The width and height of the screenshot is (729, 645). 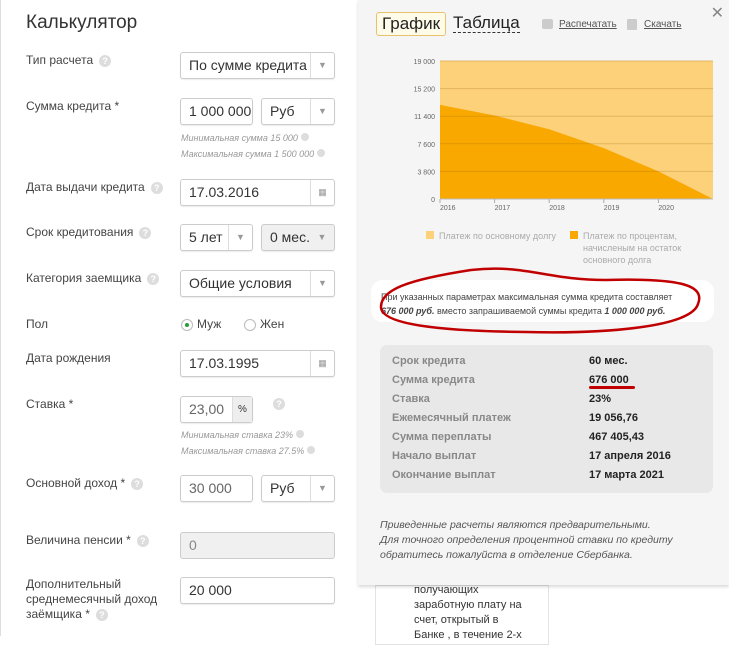 What do you see at coordinates (82, 22) in the screenshot?
I see `calculator-title: Калькулятор` at bounding box center [82, 22].